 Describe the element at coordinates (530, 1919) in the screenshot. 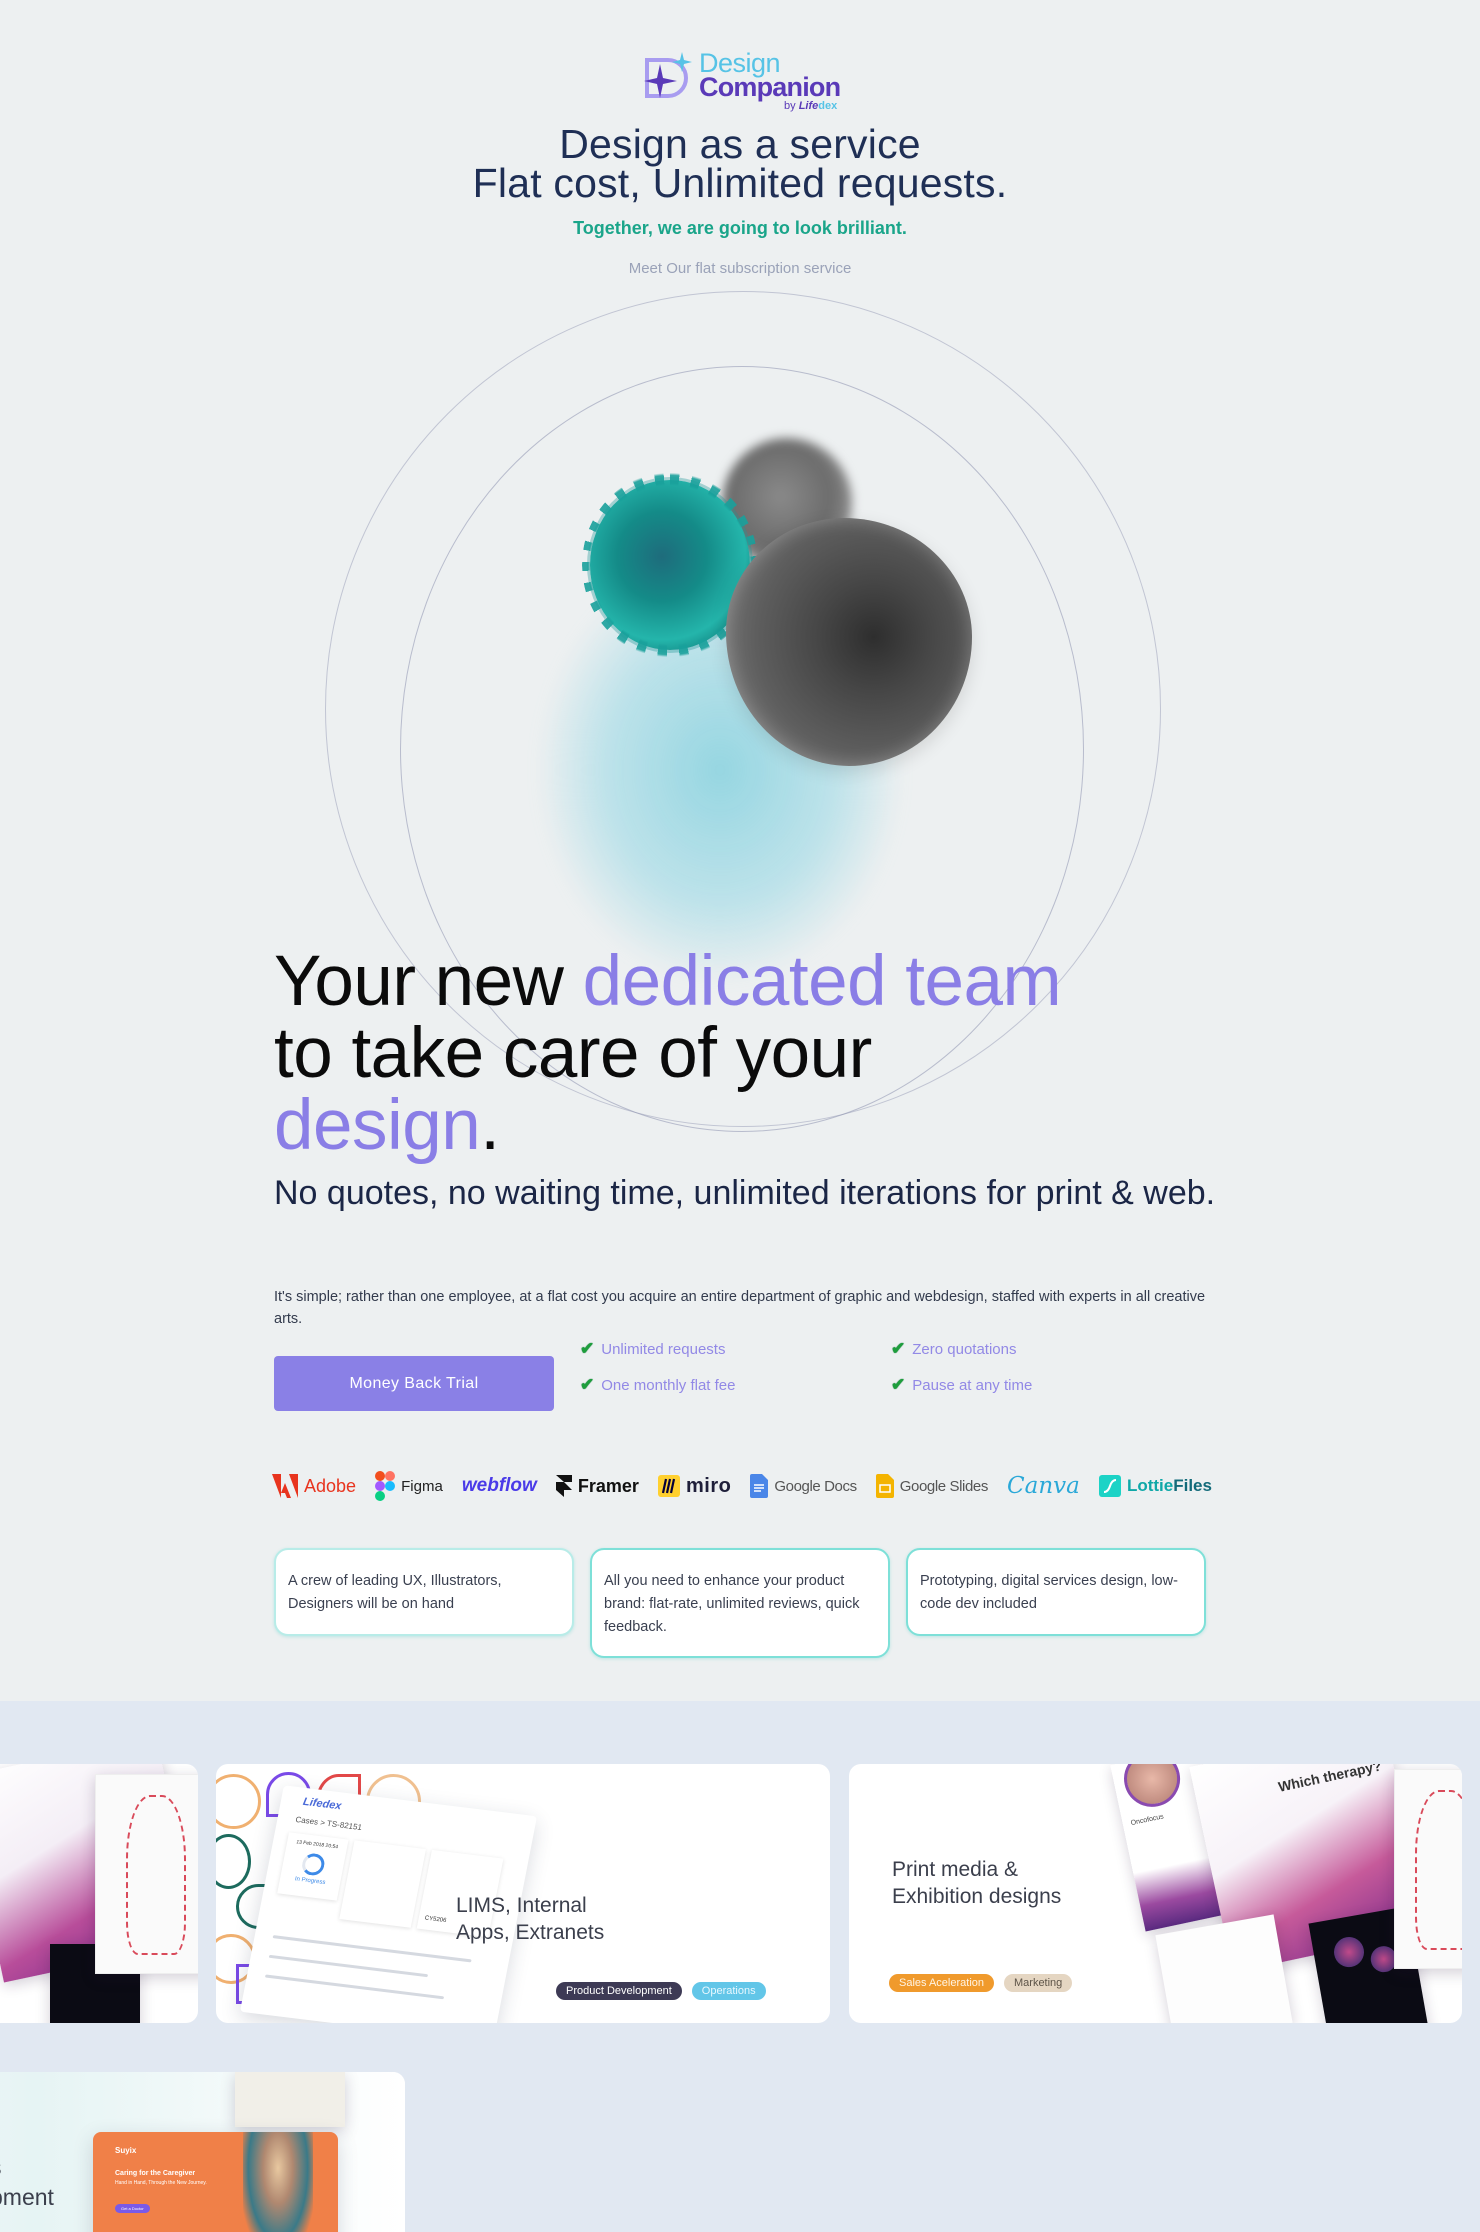

I see `portfolio-card-title: LIMS, Internal Apps, Extranets` at that location.